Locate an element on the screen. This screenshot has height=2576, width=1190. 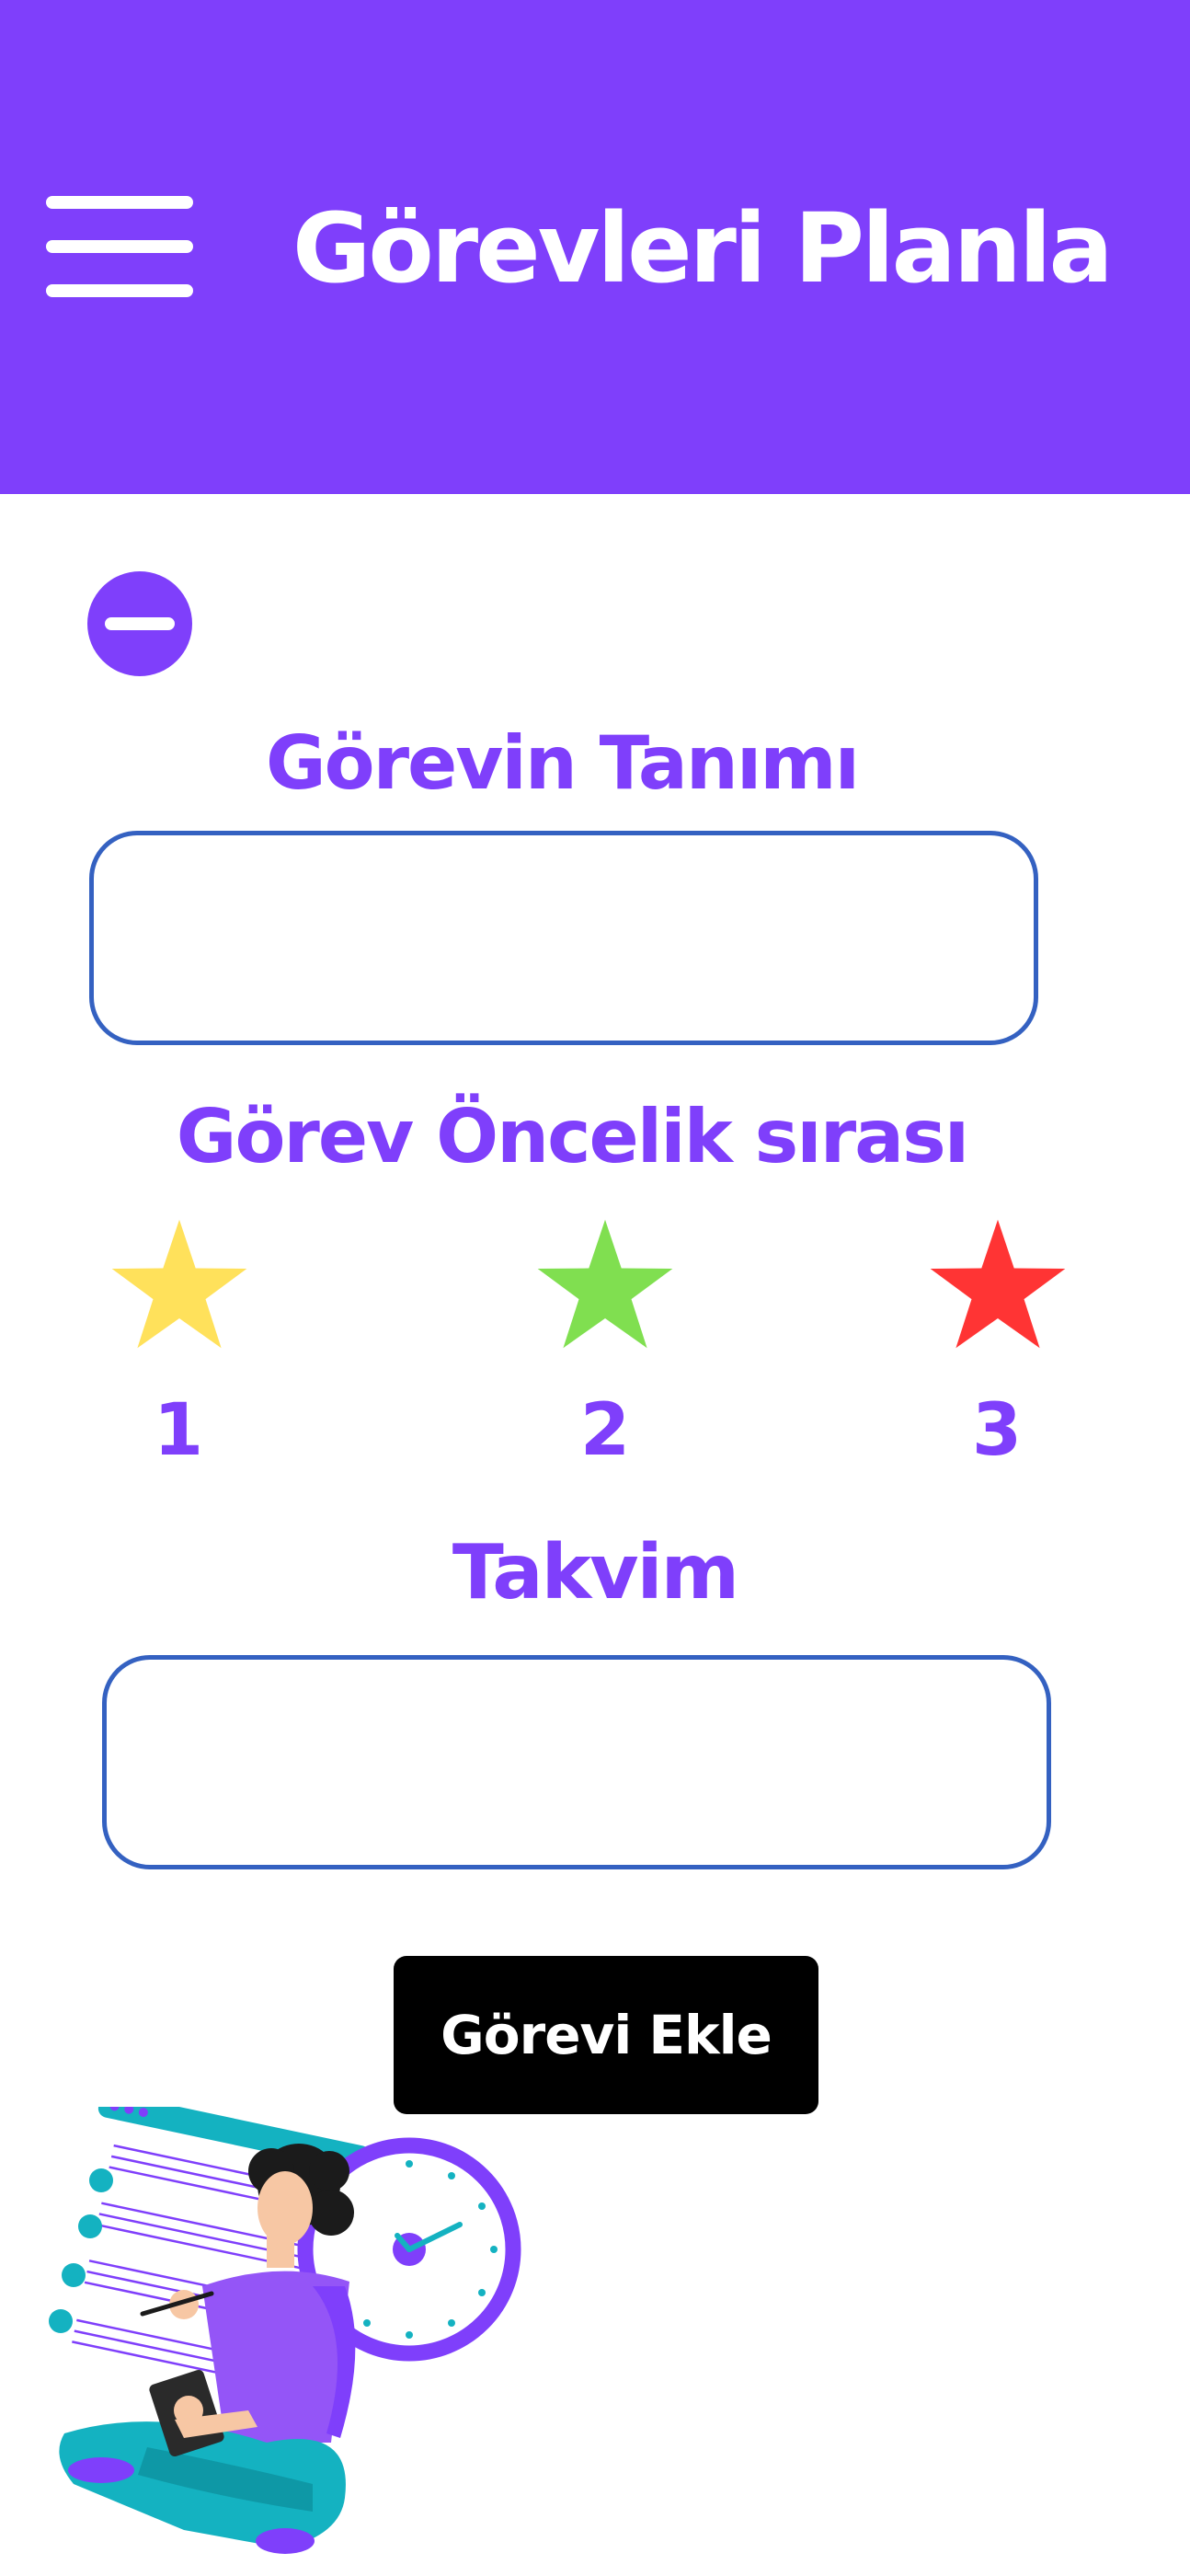
menu-bar-middle is located at coordinates (119, 246).